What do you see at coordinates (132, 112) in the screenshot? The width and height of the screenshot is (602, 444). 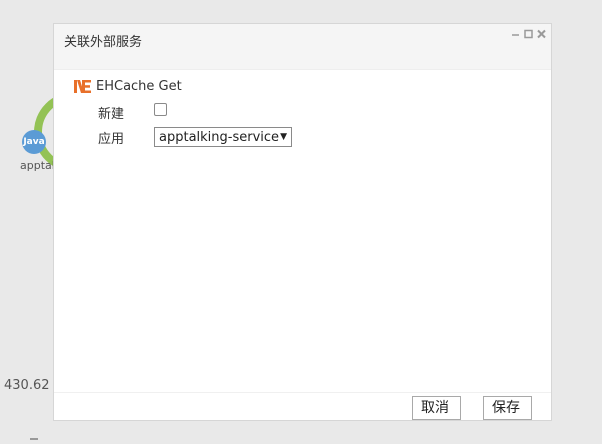 I see `new-row: 新建` at bounding box center [132, 112].